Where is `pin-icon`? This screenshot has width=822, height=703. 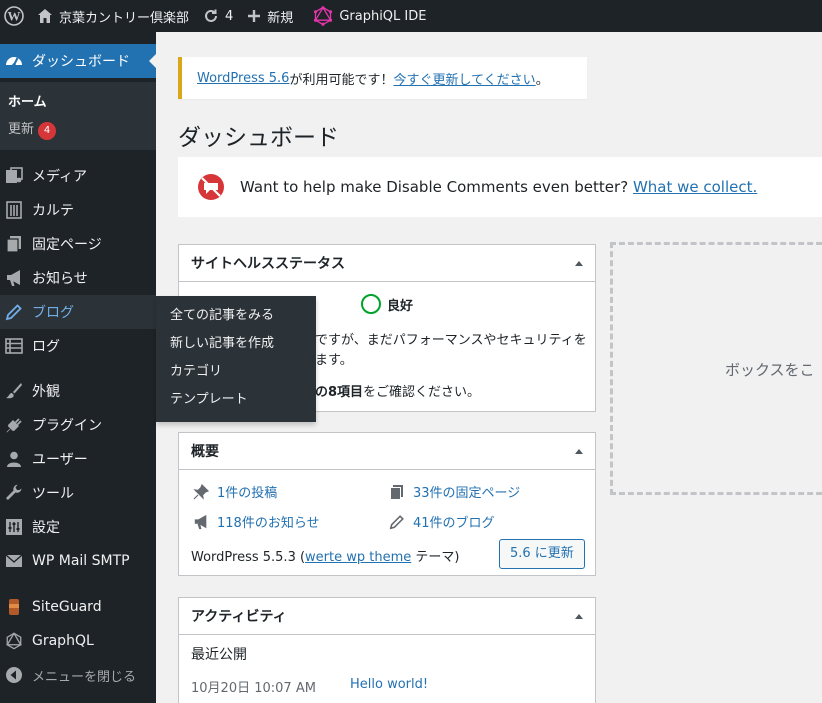 pin-icon is located at coordinates (205, 491).